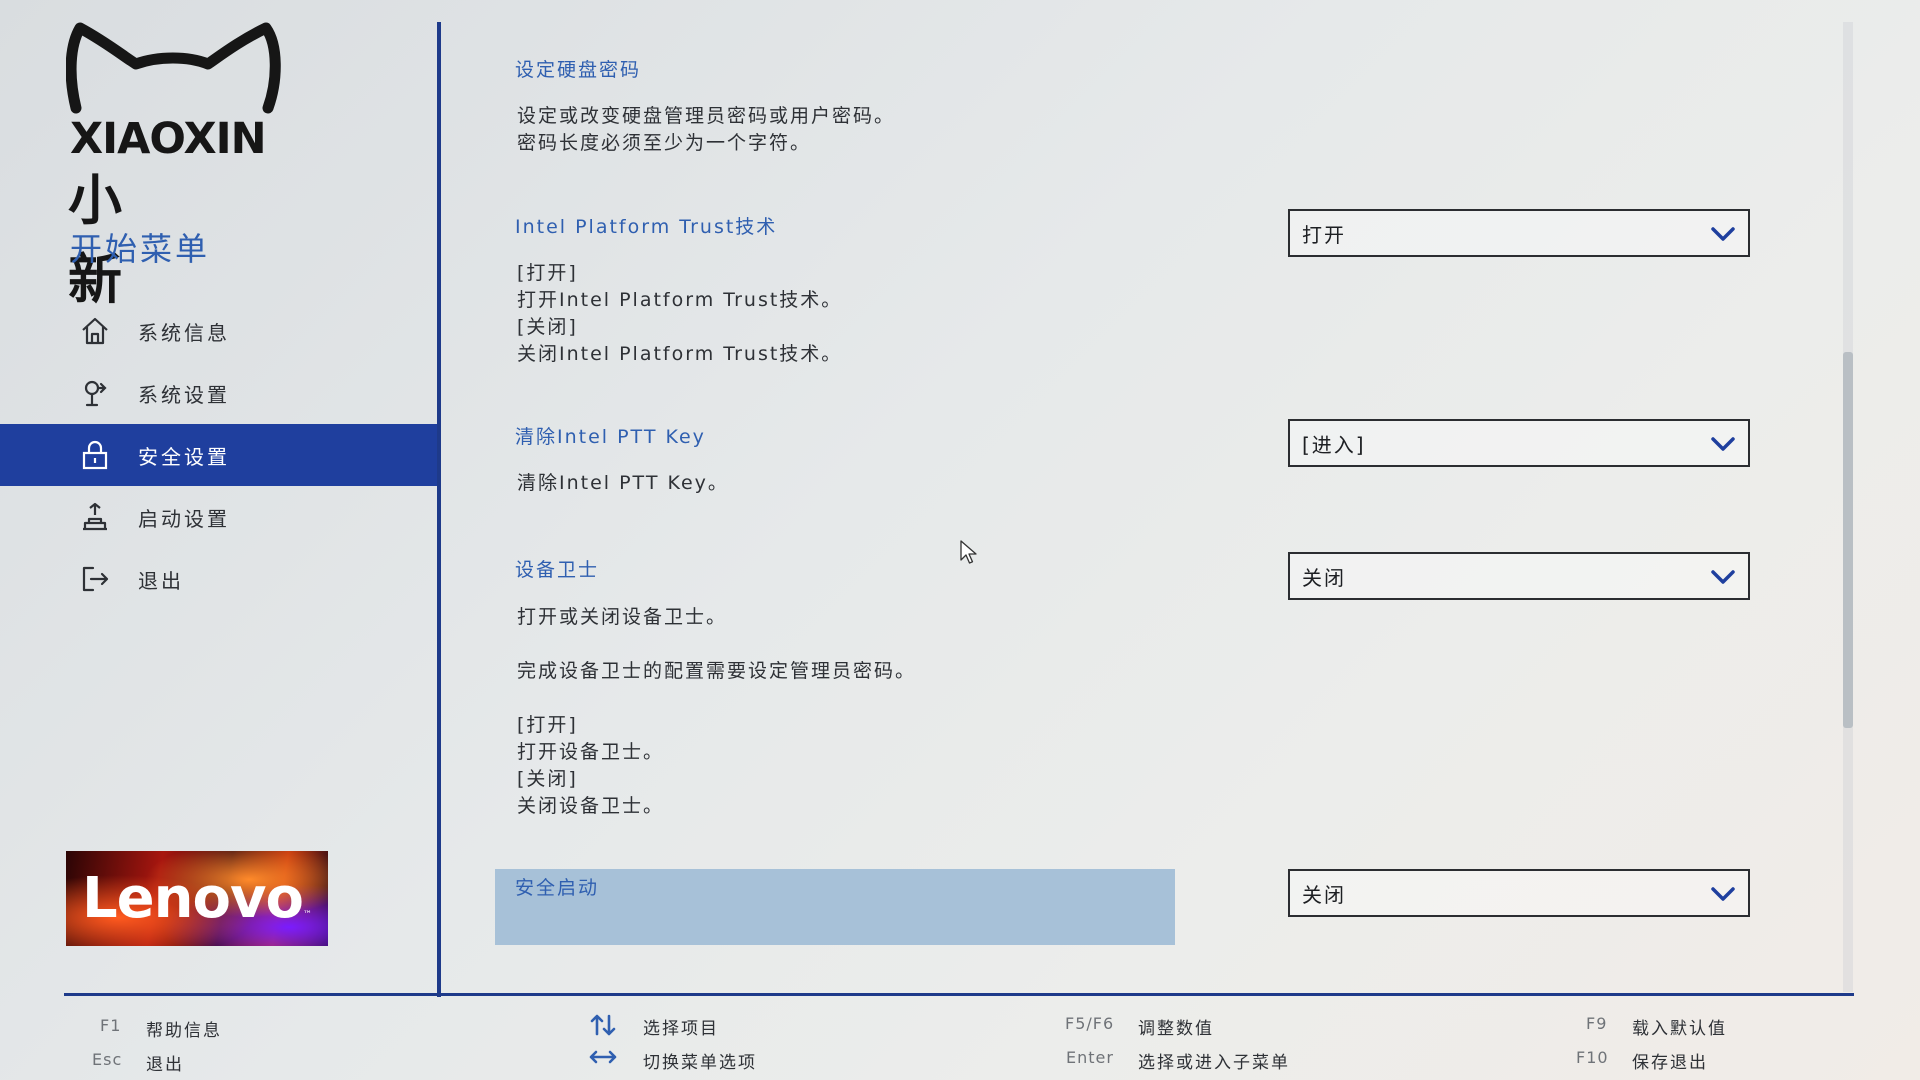  I want to click on hint-help: 帮助信息, so click(184, 1031).